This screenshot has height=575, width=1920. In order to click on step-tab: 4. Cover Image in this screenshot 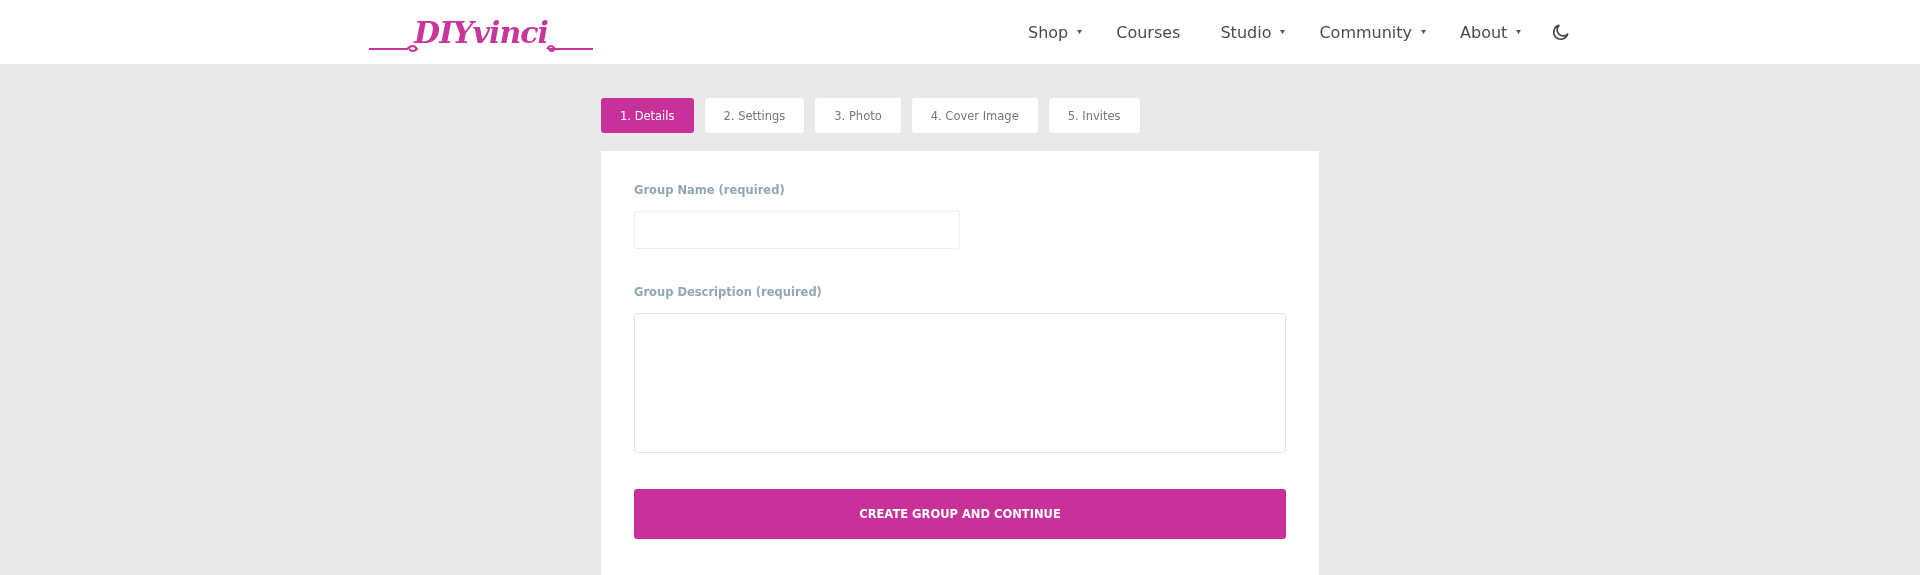, I will do `click(974, 115)`.